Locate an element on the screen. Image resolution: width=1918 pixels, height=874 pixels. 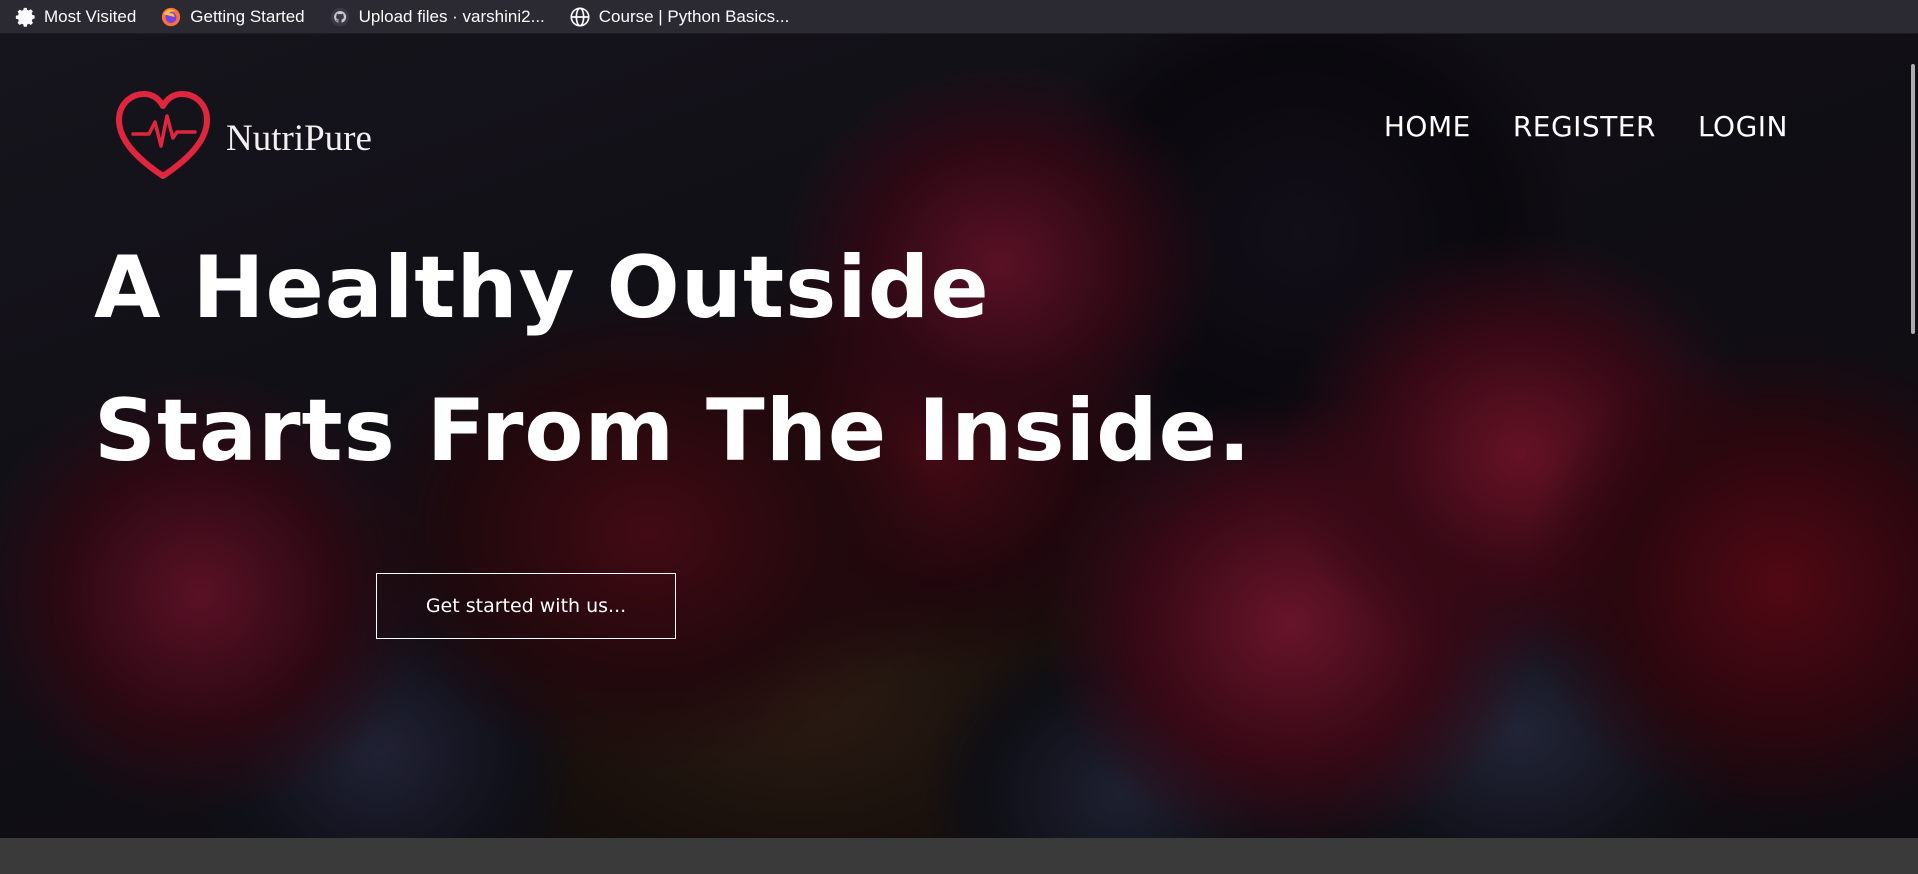
bookmark-getting-started: Getting Started is located at coordinates (230, 17).